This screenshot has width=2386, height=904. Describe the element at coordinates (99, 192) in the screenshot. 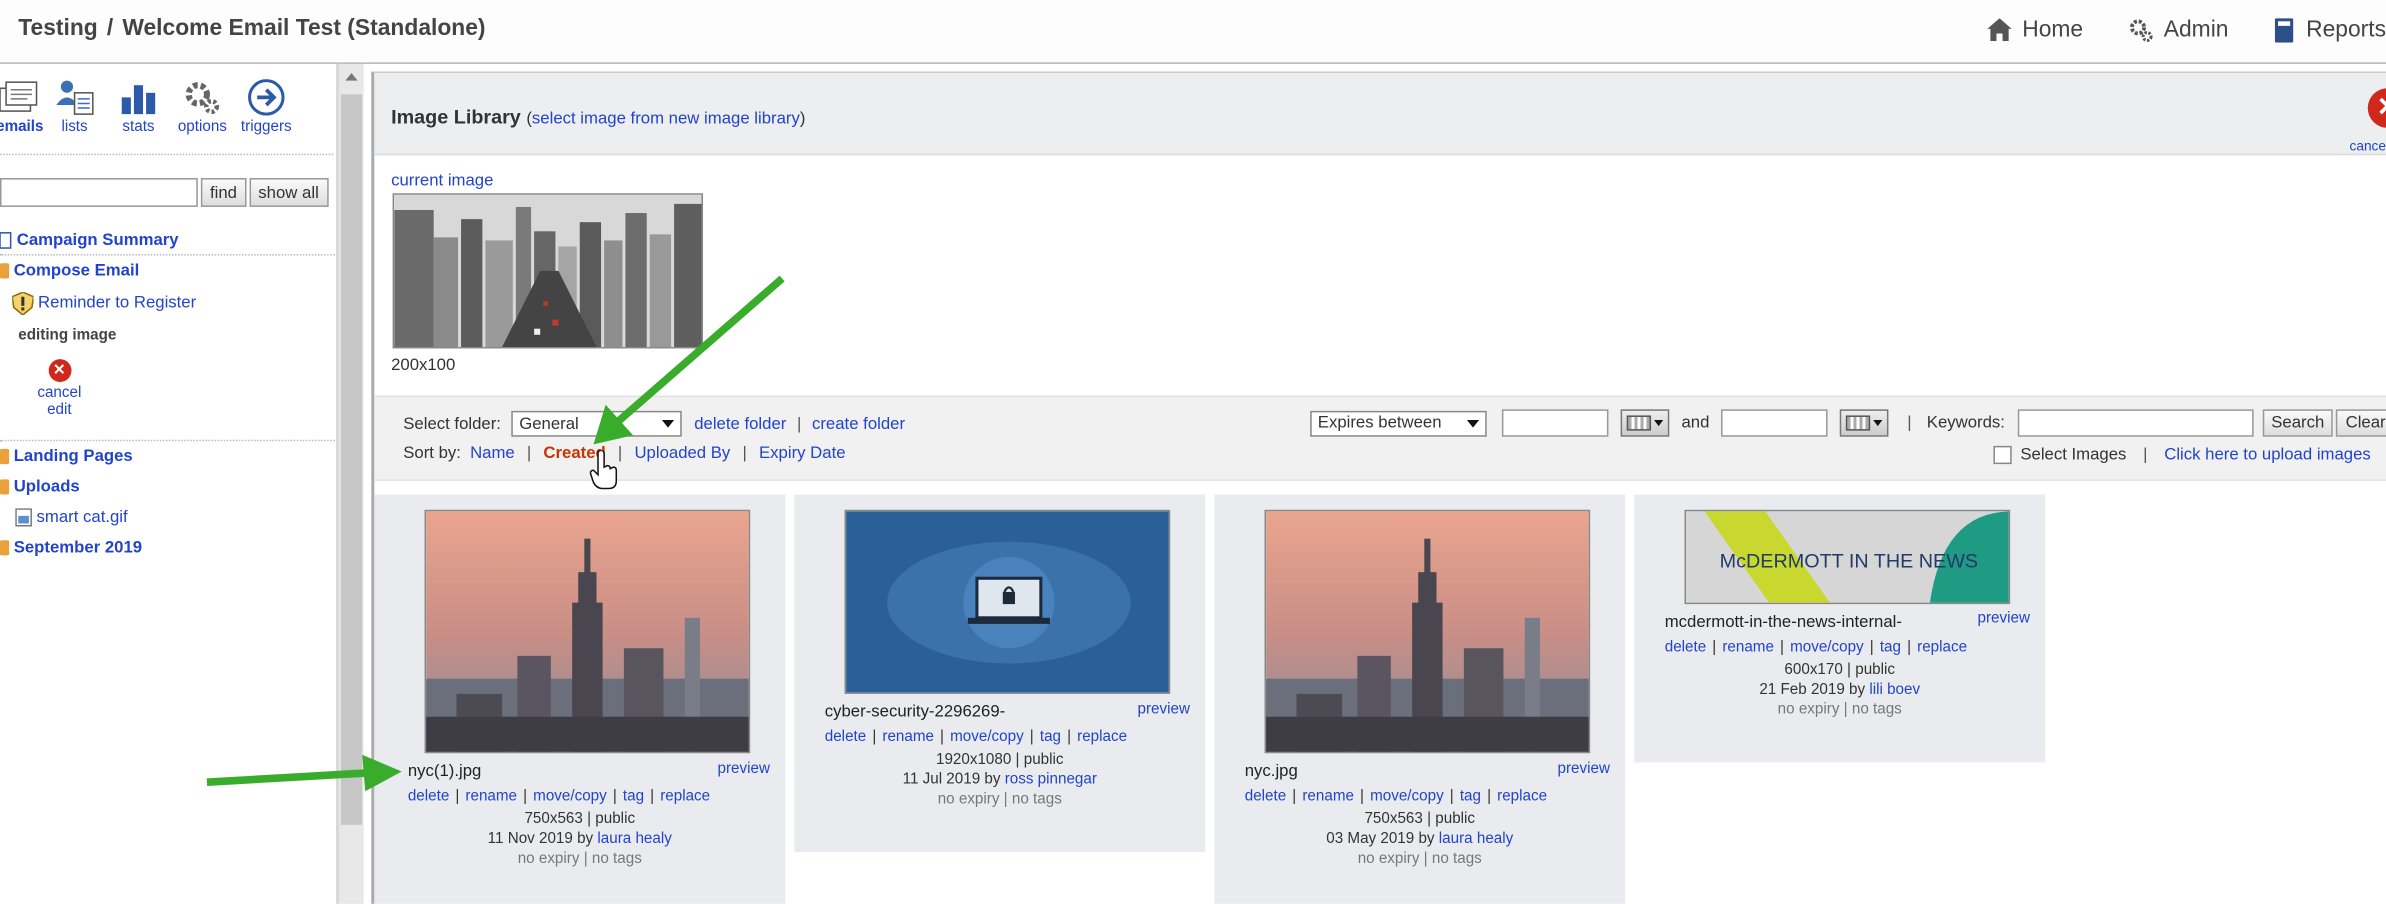

I see `find-input` at that location.